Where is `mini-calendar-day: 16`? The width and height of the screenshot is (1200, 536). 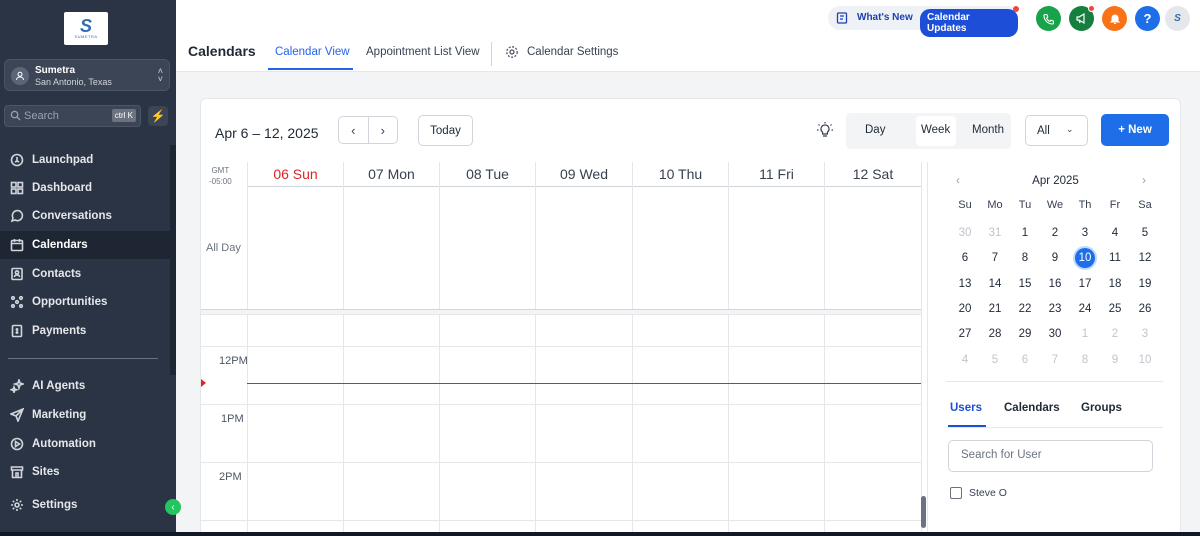 mini-calendar-day: 16 is located at coordinates (1055, 284).